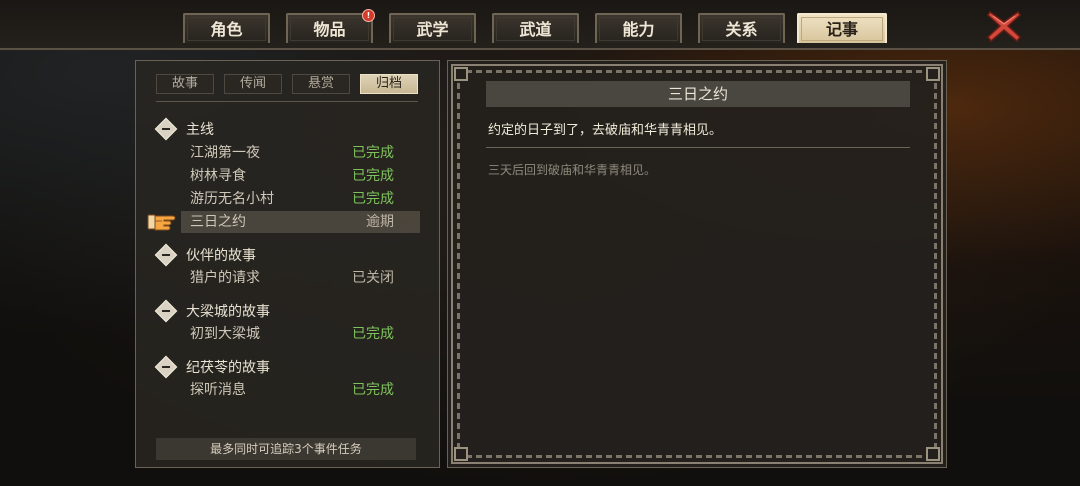  I want to click on tab-abilities: 能力, so click(638, 28).